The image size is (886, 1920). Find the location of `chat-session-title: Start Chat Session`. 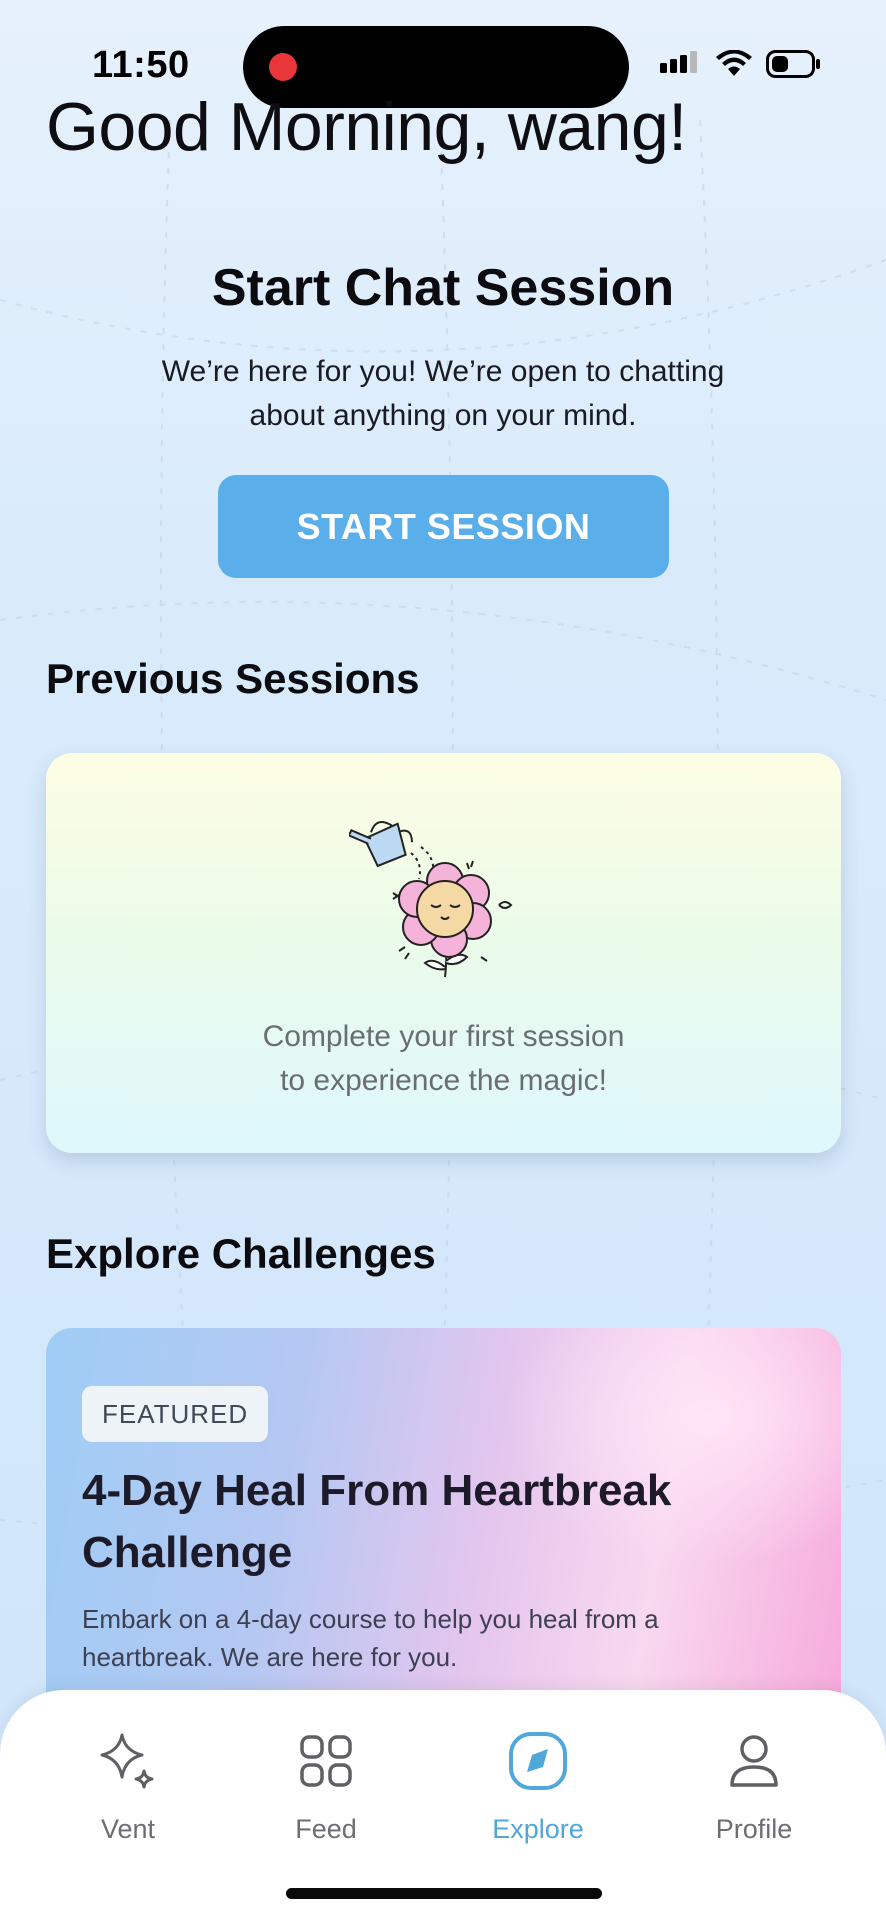

chat-session-title: Start Chat Session is located at coordinates (443, 288).